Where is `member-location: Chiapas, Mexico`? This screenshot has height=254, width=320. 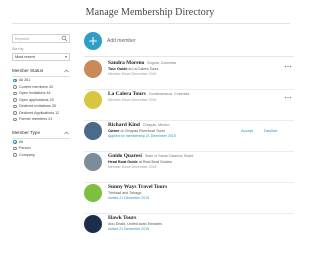
member-location: Chiapas, Mexico is located at coordinates (156, 125).